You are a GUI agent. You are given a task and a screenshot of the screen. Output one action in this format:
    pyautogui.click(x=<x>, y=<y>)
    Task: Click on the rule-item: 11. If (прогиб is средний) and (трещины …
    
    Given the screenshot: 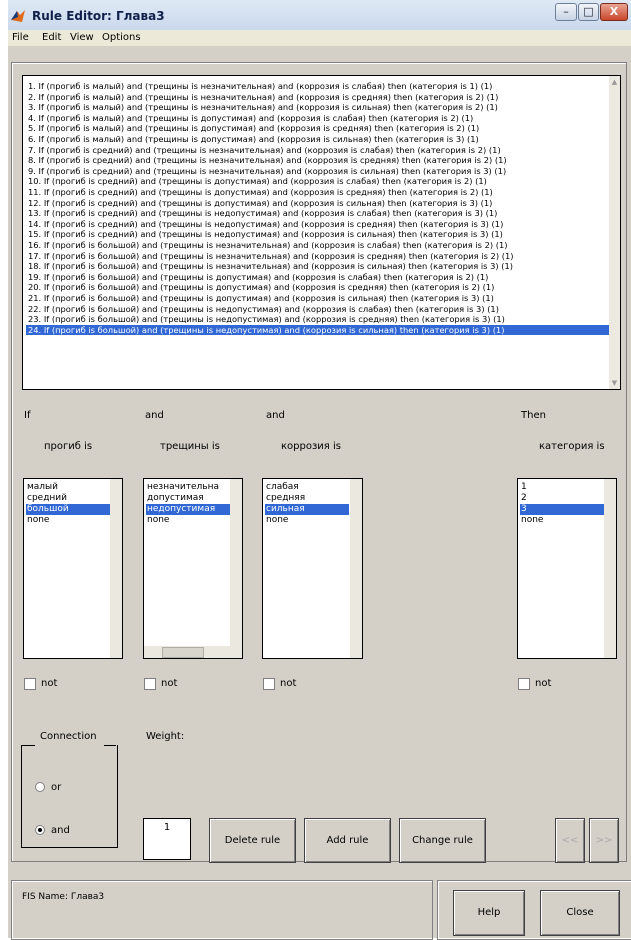 What is the action you would take?
    pyautogui.click(x=318, y=192)
    